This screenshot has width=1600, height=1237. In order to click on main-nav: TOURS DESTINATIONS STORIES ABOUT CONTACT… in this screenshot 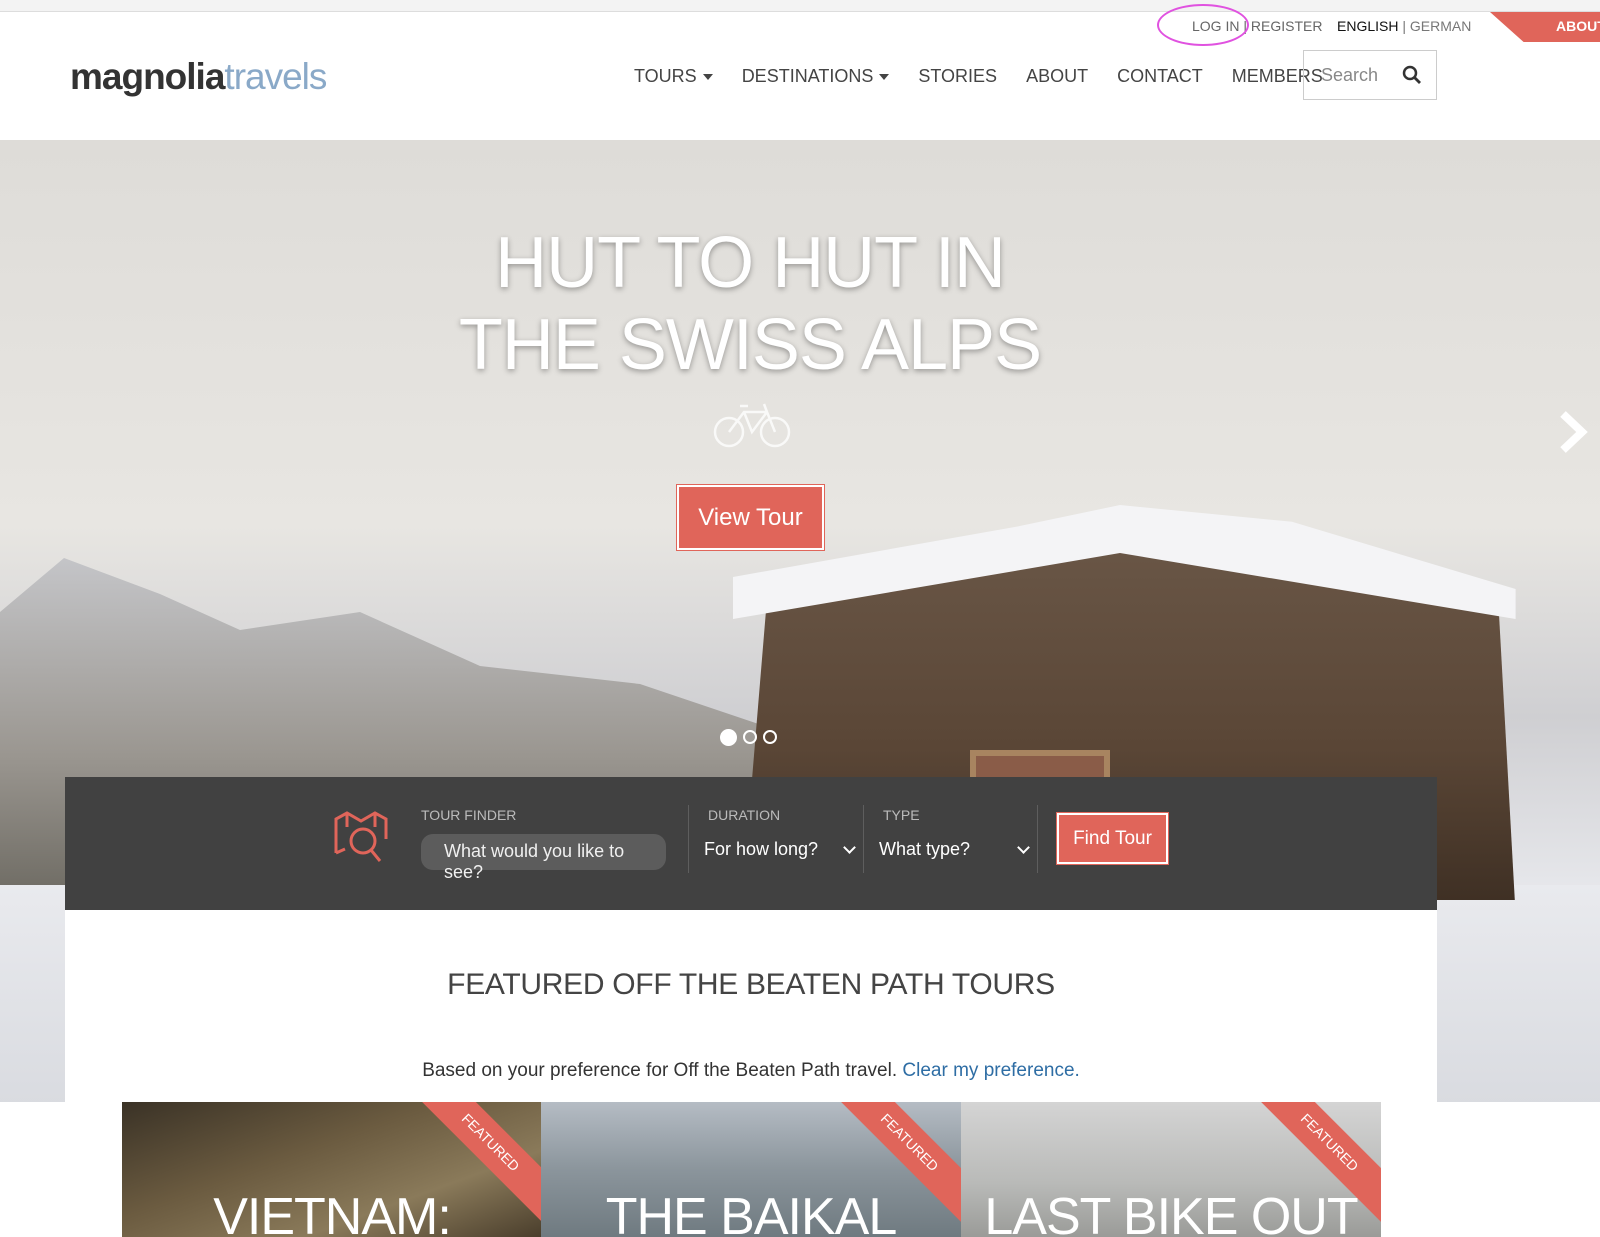, I will do `click(978, 76)`.